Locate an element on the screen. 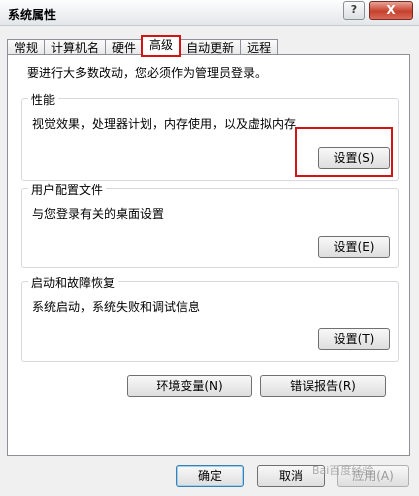  user-profiles-title: 用户配置文件 is located at coordinates (67, 189).